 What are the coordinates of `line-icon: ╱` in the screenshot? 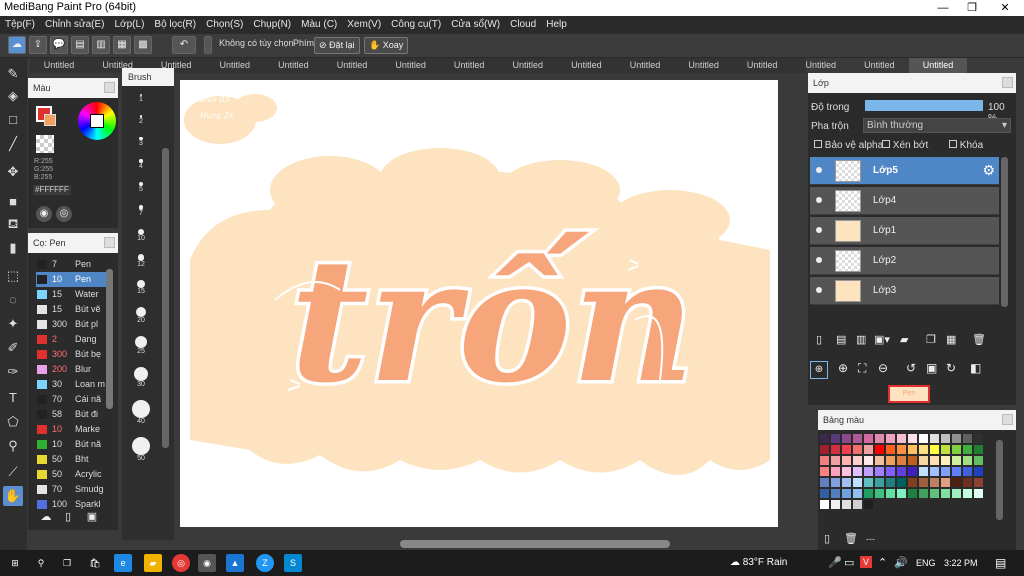 It's located at (13, 144).